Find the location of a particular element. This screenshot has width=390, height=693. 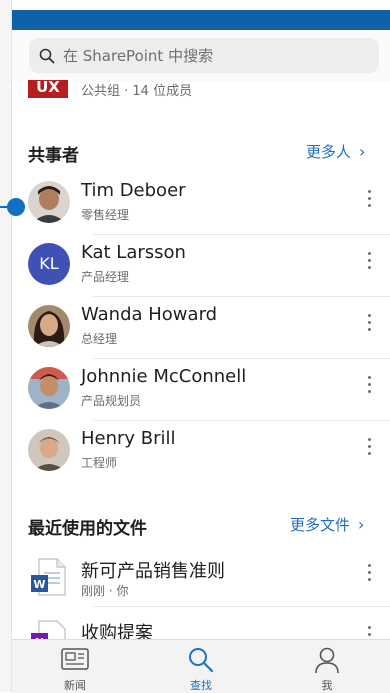

person-row: Henry Brill 工程师 is located at coordinates (201, 452).